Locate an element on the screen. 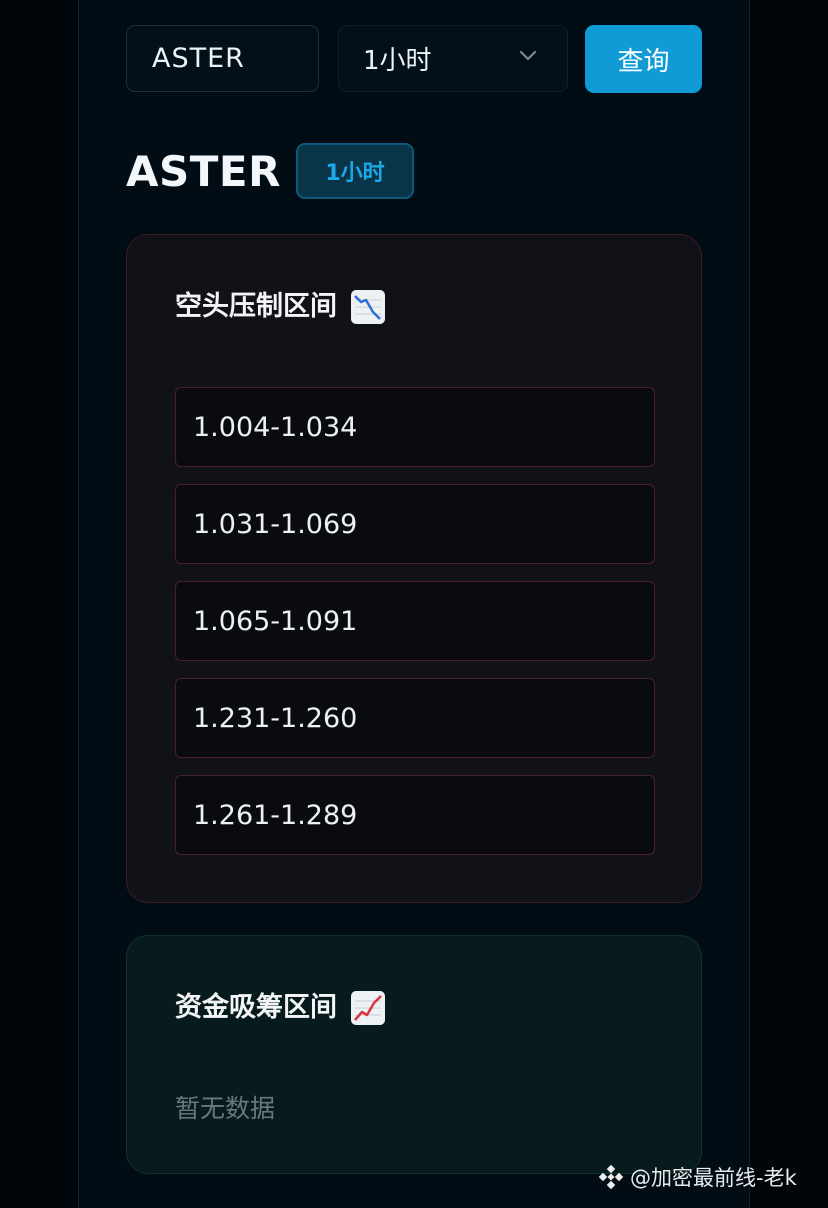 This screenshot has width=828, height=1208. chart-decreasing-icon is located at coordinates (368, 307).